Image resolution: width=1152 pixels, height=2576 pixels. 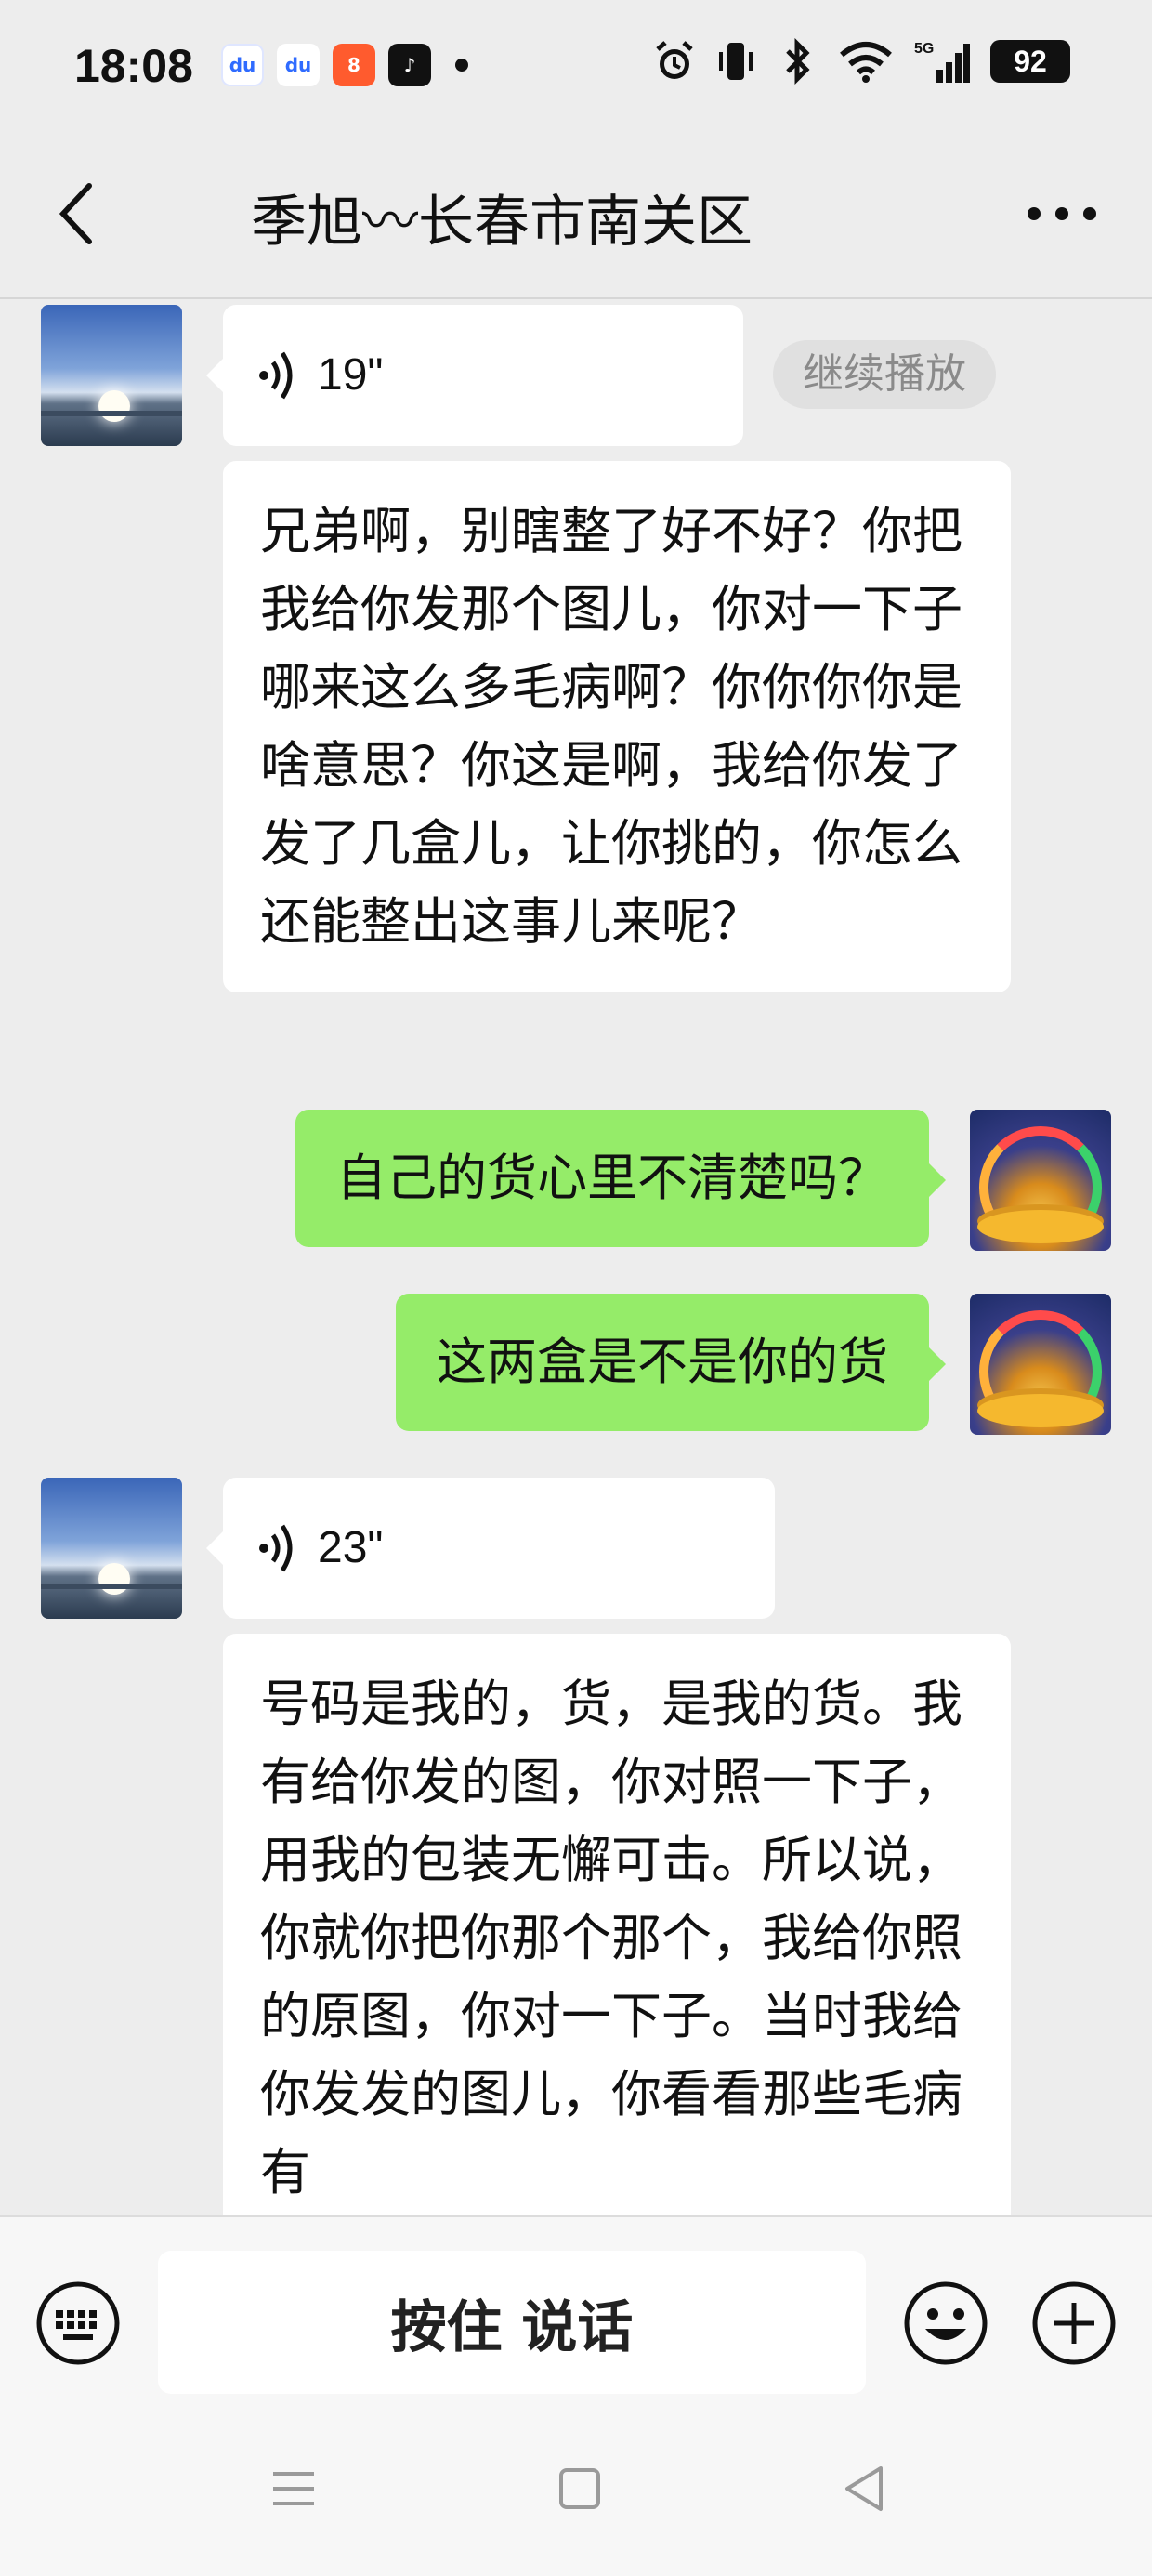 What do you see at coordinates (409, 65) in the screenshot?
I see `tiktok-icon: ♪` at bounding box center [409, 65].